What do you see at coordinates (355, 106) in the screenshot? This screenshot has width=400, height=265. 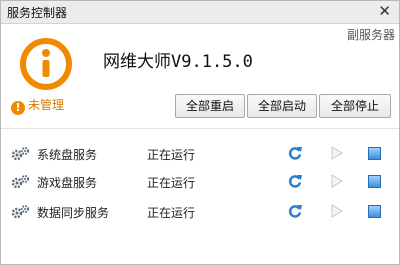 I see `stop-all-button: 全部停止` at bounding box center [355, 106].